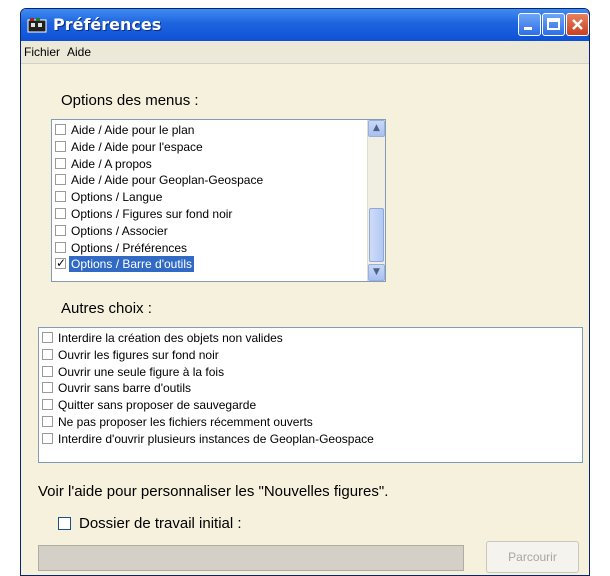 The height and width of the screenshot is (576, 610). Describe the element at coordinates (37, 25) in the screenshot. I see `app-icon` at that location.